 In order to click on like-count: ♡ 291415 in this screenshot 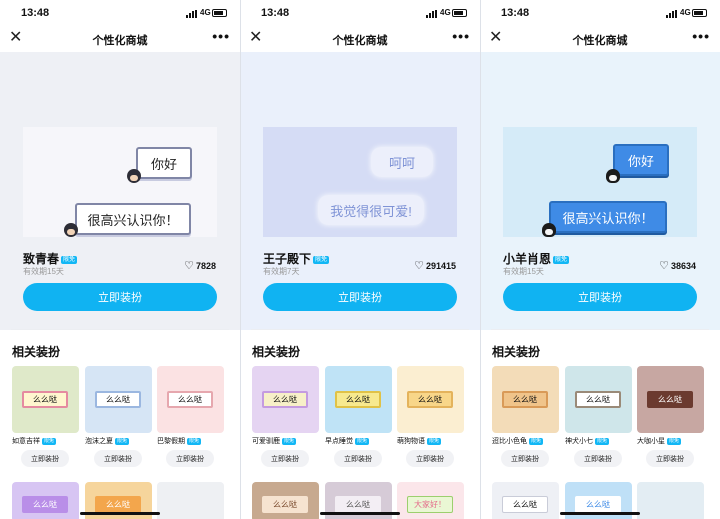, I will do `click(435, 265)`.